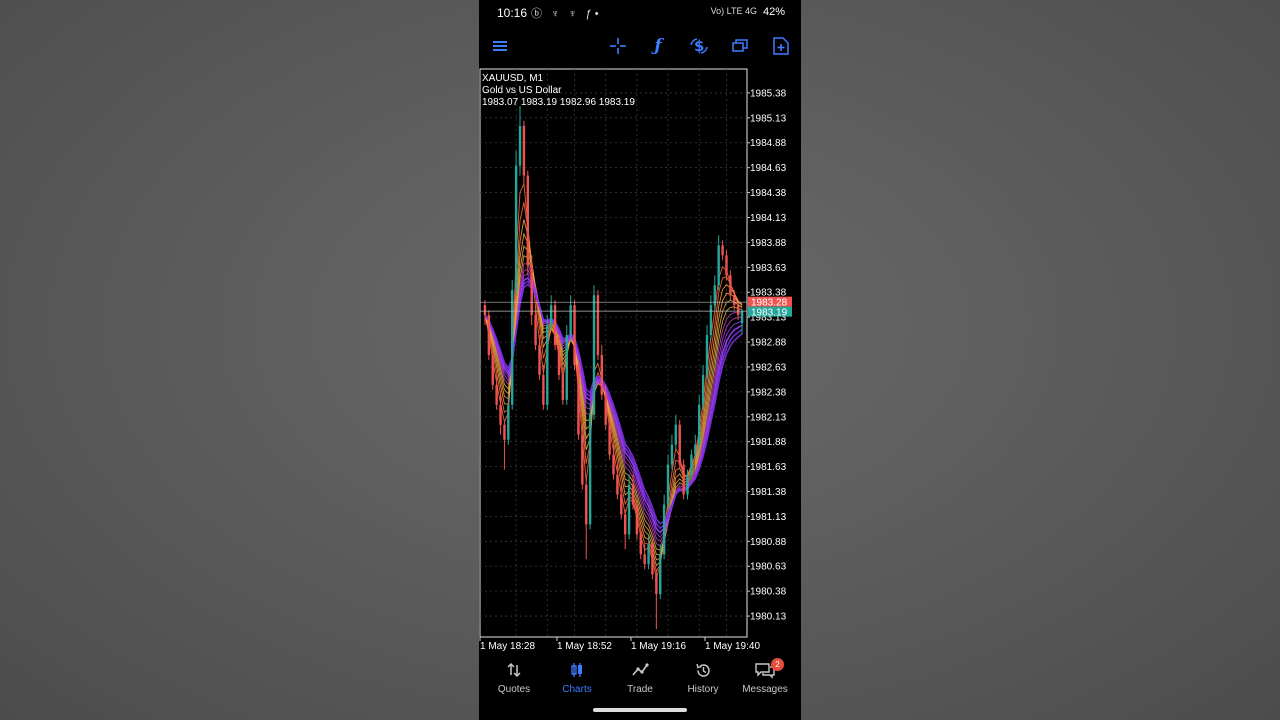 The width and height of the screenshot is (1280, 720). What do you see at coordinates (577, 689) in the screenshot?
I see `nav-charts-label: Charts` at bounding box center [577, 689].